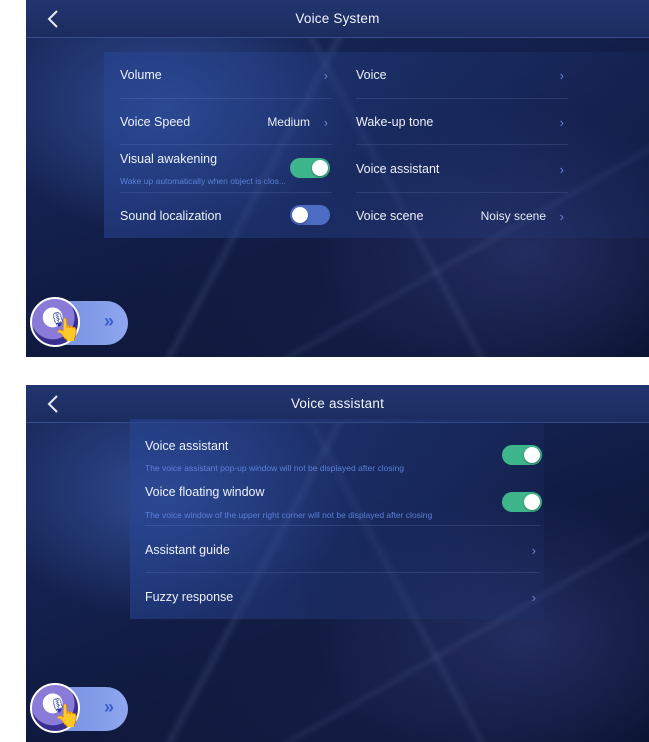 The height and width of the screenshot is (742, 649). Describe the element at coordinates (395, 122) in the screenshot. I see `setting-label: Wake-up tone` at that location.